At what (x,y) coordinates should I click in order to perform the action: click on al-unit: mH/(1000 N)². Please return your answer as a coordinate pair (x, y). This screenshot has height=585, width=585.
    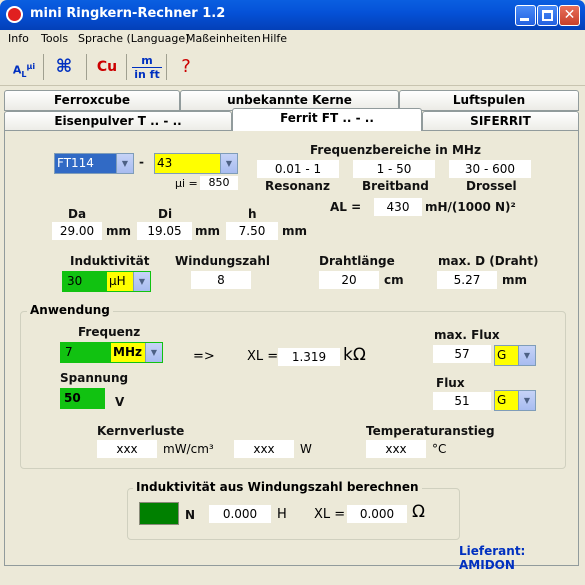
    Looking at the image, I should click on (470, 207).